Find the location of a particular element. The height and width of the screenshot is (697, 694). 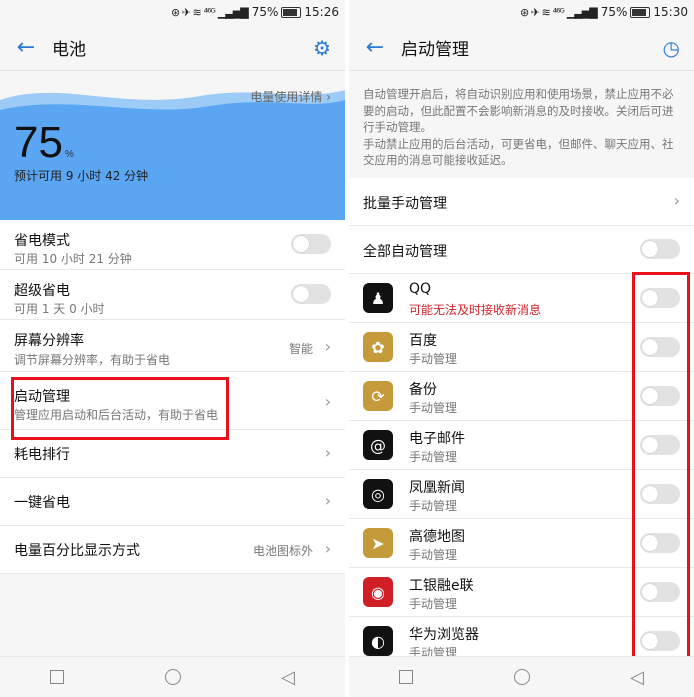

row-subtitle: 可用 10 小时 21 分钟 is located at coordinates (73, 259).